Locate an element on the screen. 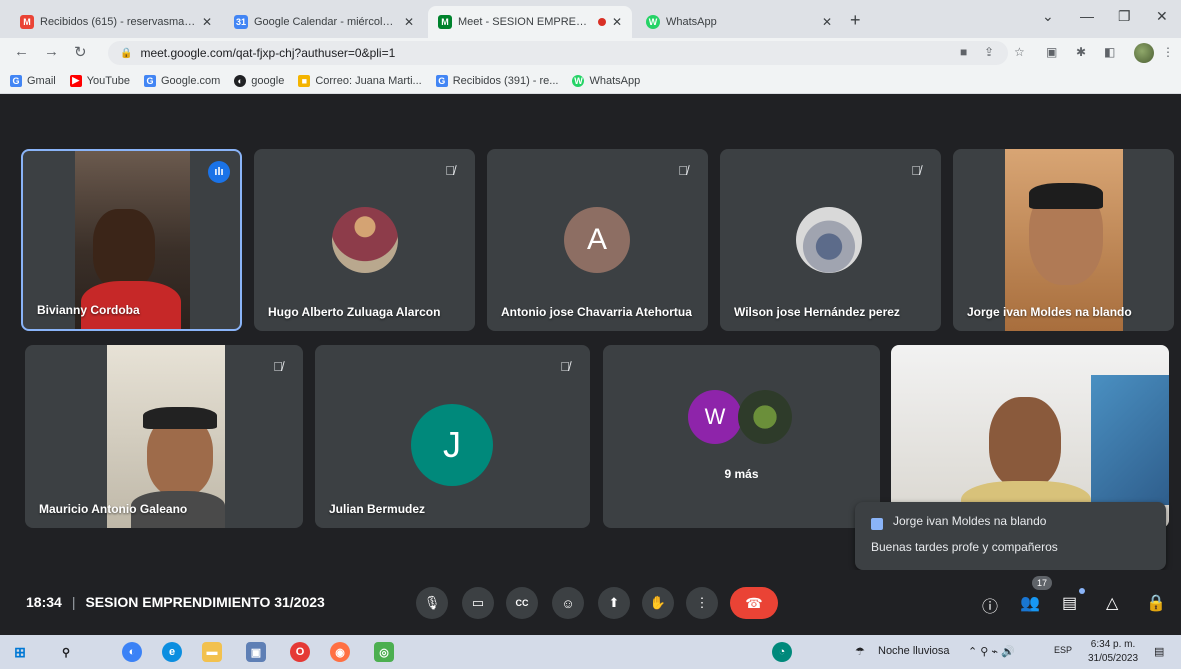 Image resolution: width=1181 pixels, height=669 pixels. hair-shape is located at coordinates (1066, 196).